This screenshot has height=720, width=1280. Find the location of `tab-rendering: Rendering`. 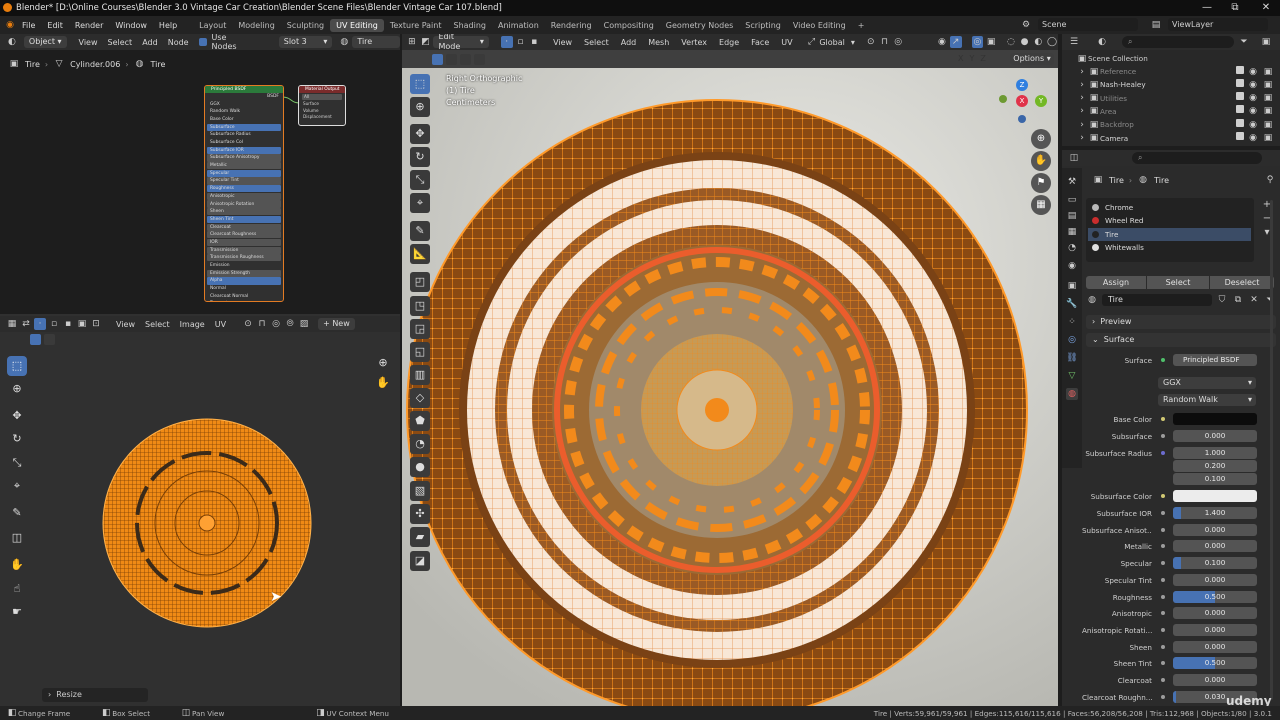

tab-rendering: Rendering is located at coordinates (571, 25).